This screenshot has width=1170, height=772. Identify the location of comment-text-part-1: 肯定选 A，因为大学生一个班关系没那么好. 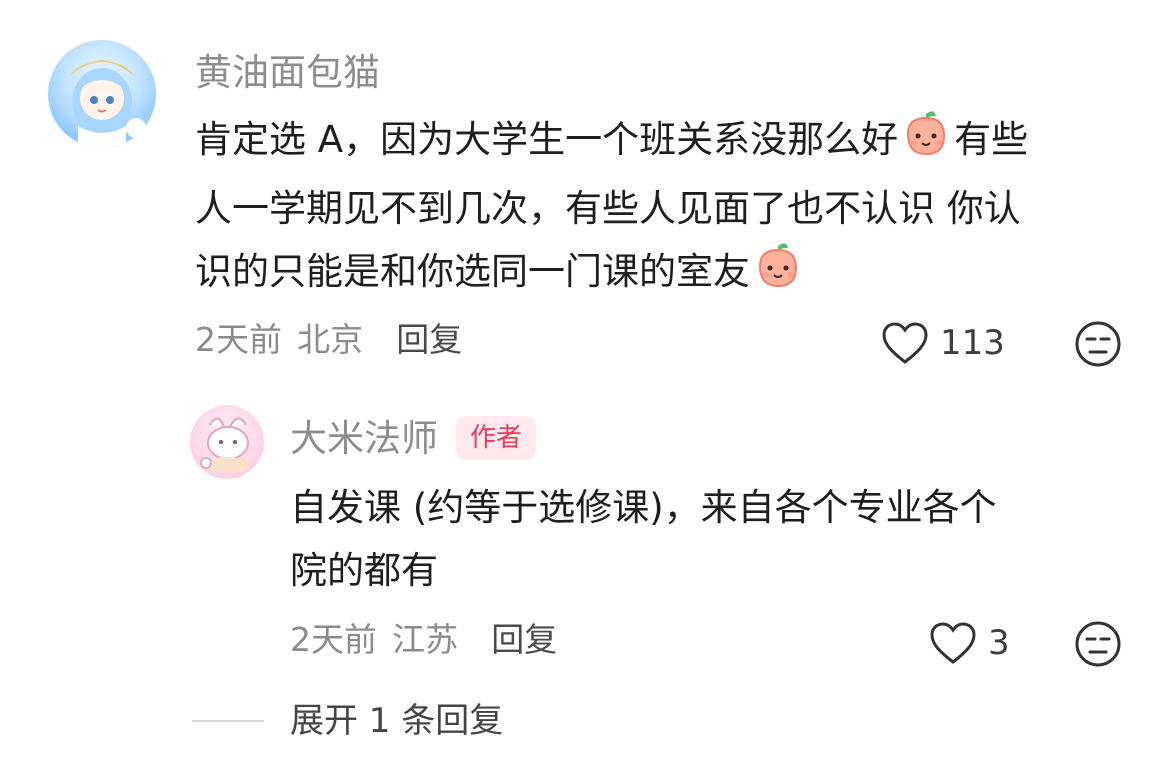
(547, 139).